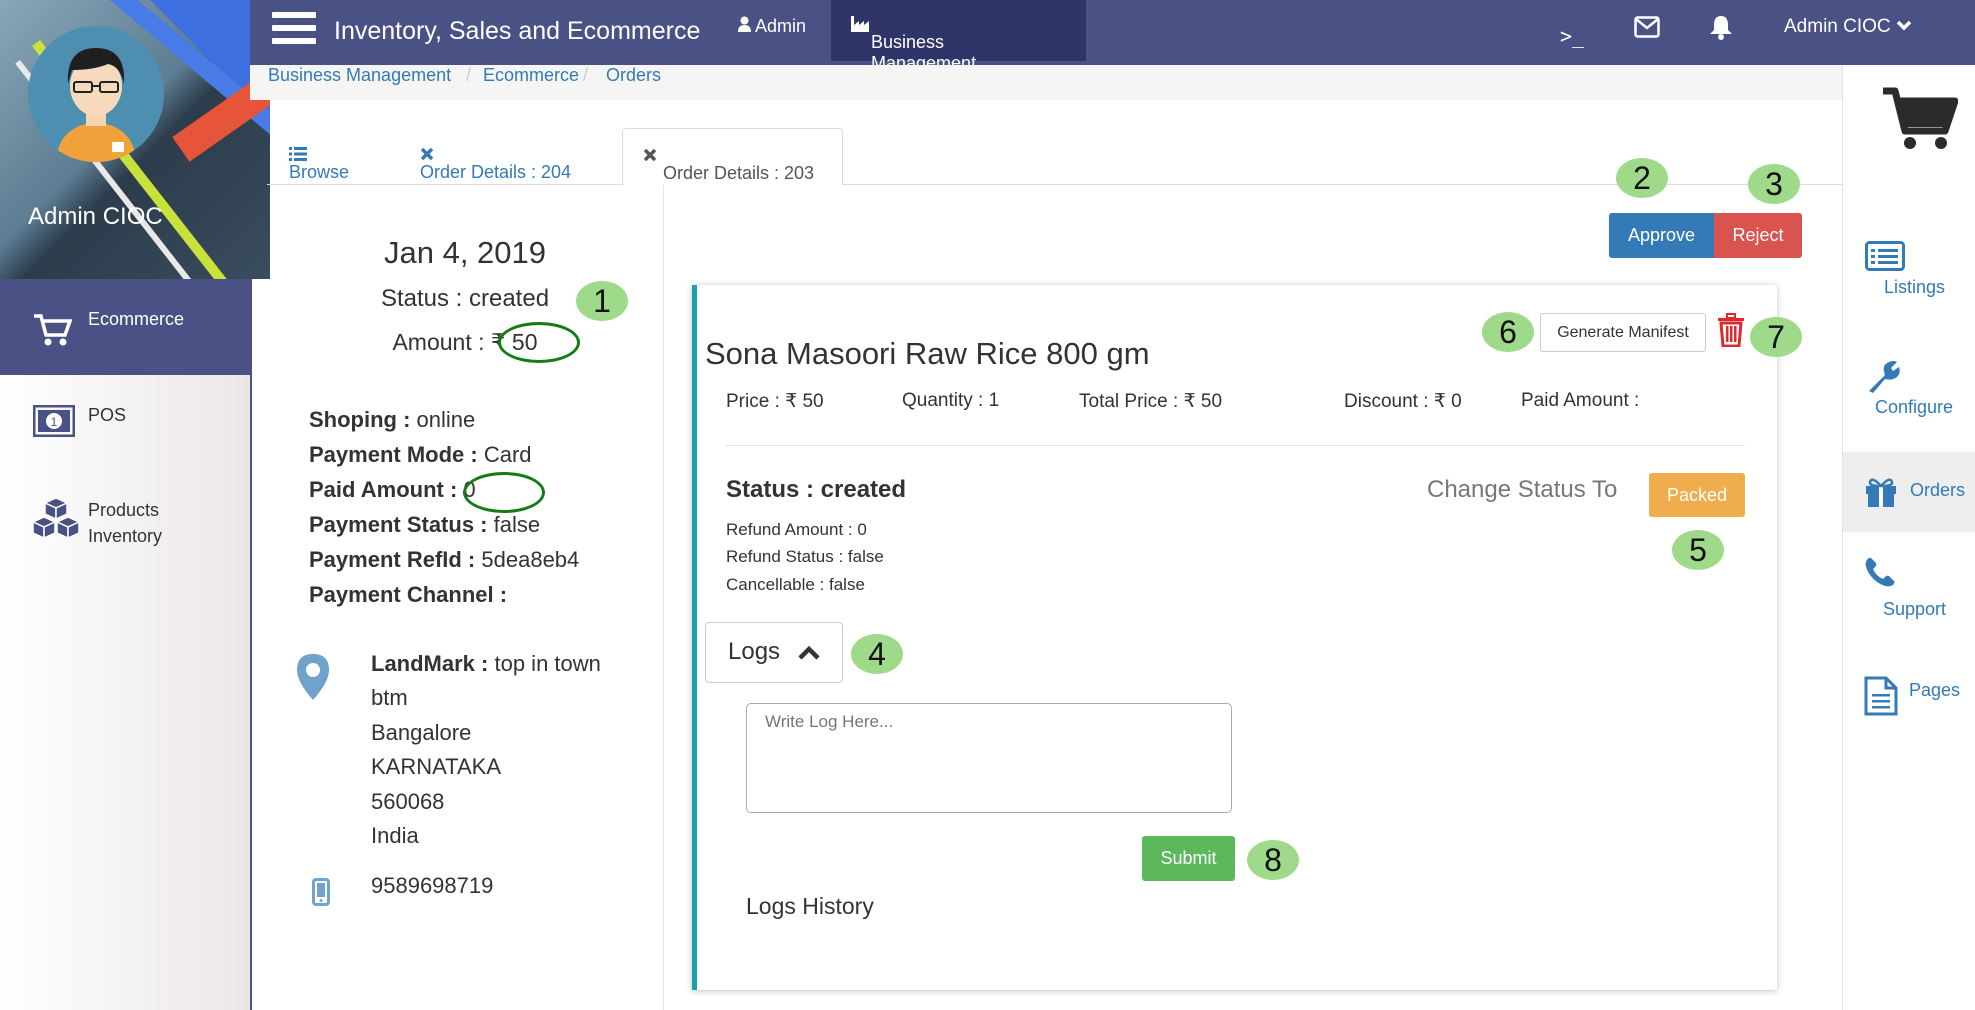  Describe the element at coordinates (1151, 401) in the screenshot. I see `item-total-price: Total Price : ₹ 50` at that location.